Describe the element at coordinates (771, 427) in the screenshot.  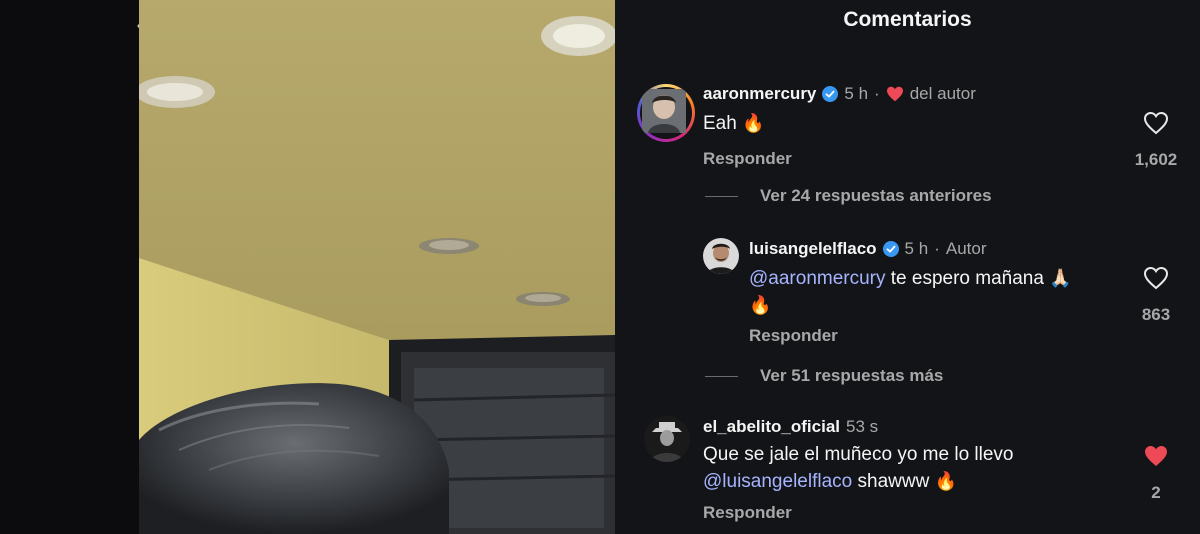
I see `comment-username: el_abelito_oficial` at that location.